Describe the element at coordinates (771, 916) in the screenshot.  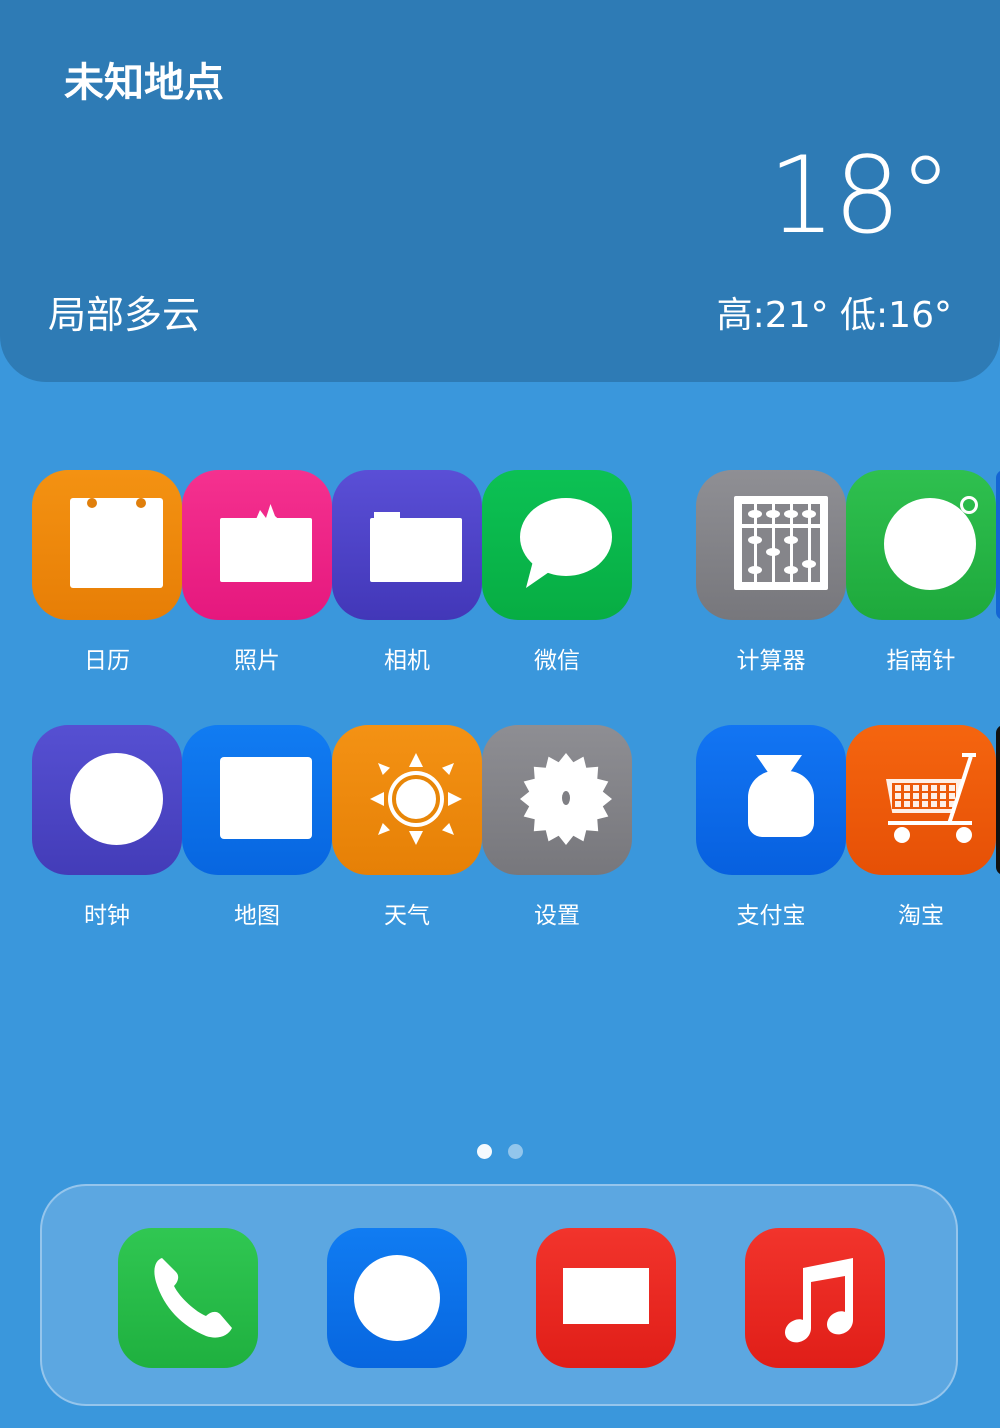
I see `app-label: 支付宝` at that location.